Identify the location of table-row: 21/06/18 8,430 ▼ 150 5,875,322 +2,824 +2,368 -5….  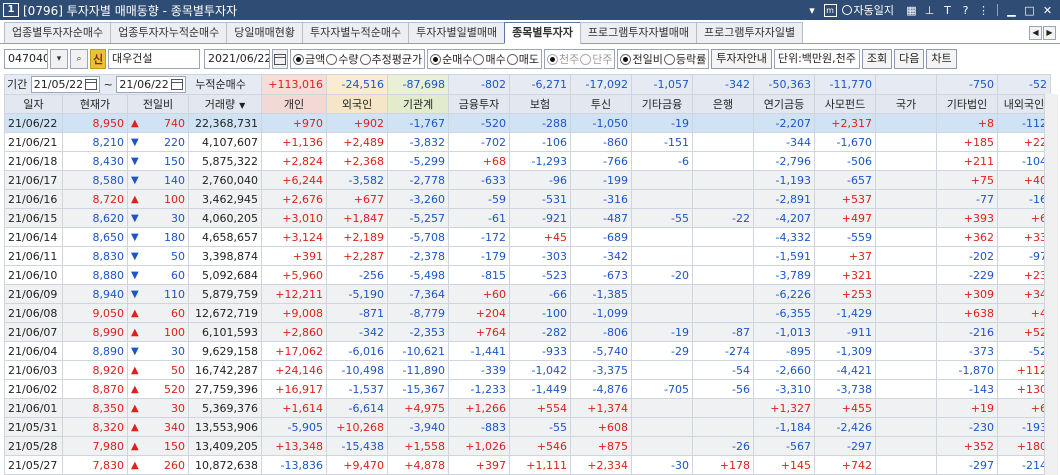
(528, 161).